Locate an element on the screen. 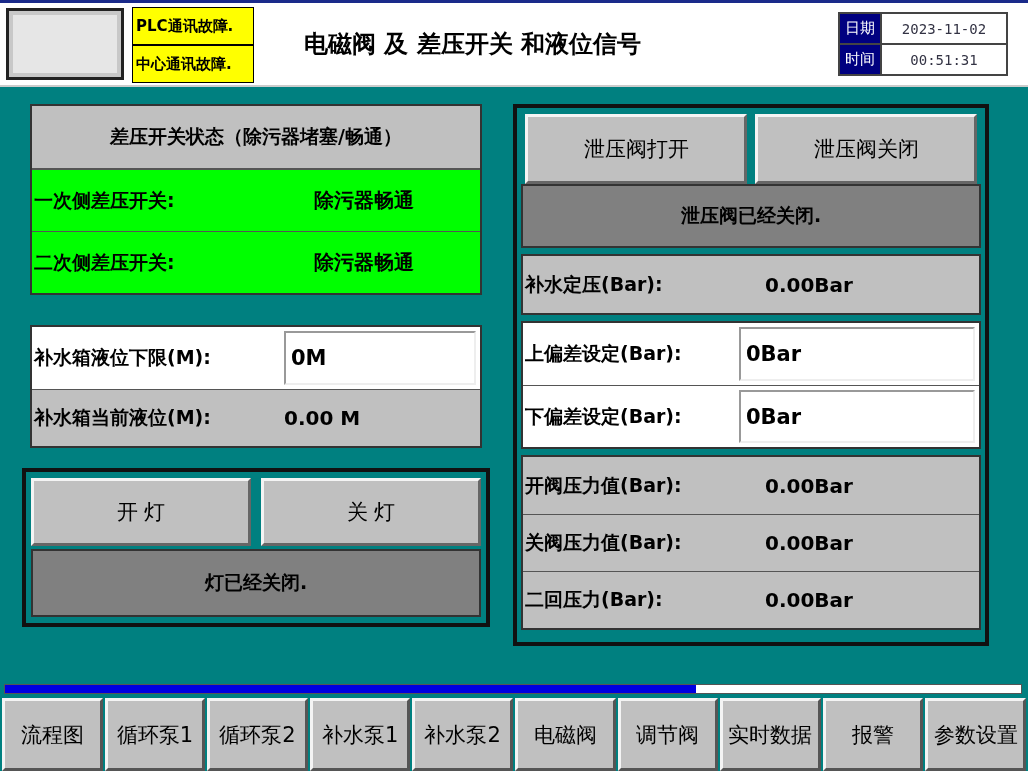 This screenshot has width=1028, height=771. status-label: 一次侧差压开关: is located at coordinates (105, 200).